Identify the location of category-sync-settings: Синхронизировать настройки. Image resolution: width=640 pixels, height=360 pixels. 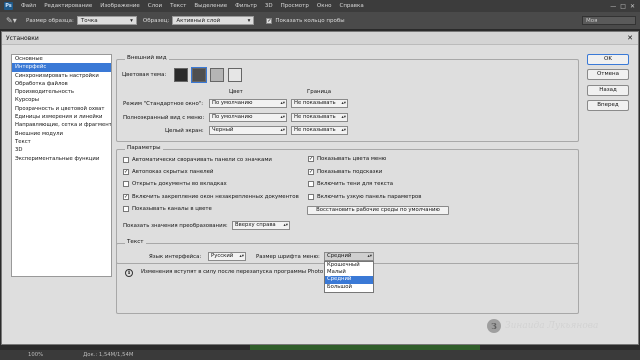
(61, 76).